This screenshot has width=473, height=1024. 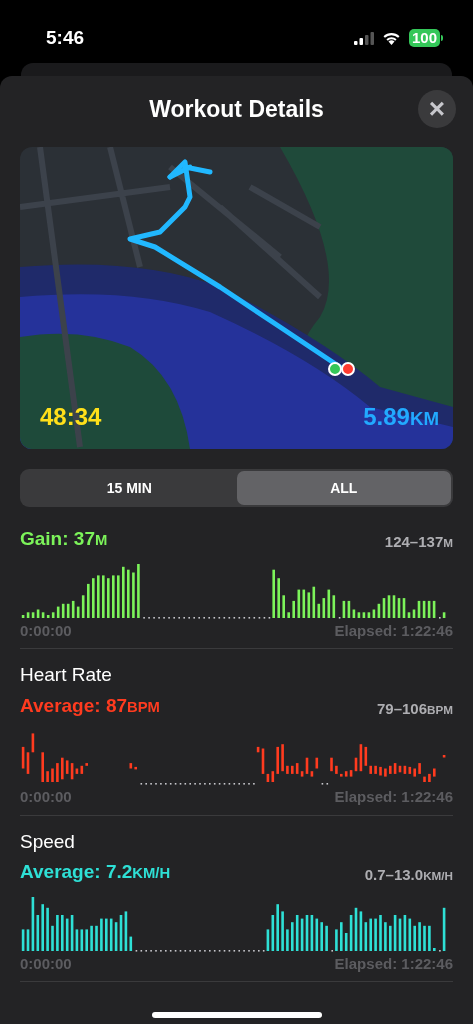 I want to click on segment-tab: ALL, so click(x=343, y=488).